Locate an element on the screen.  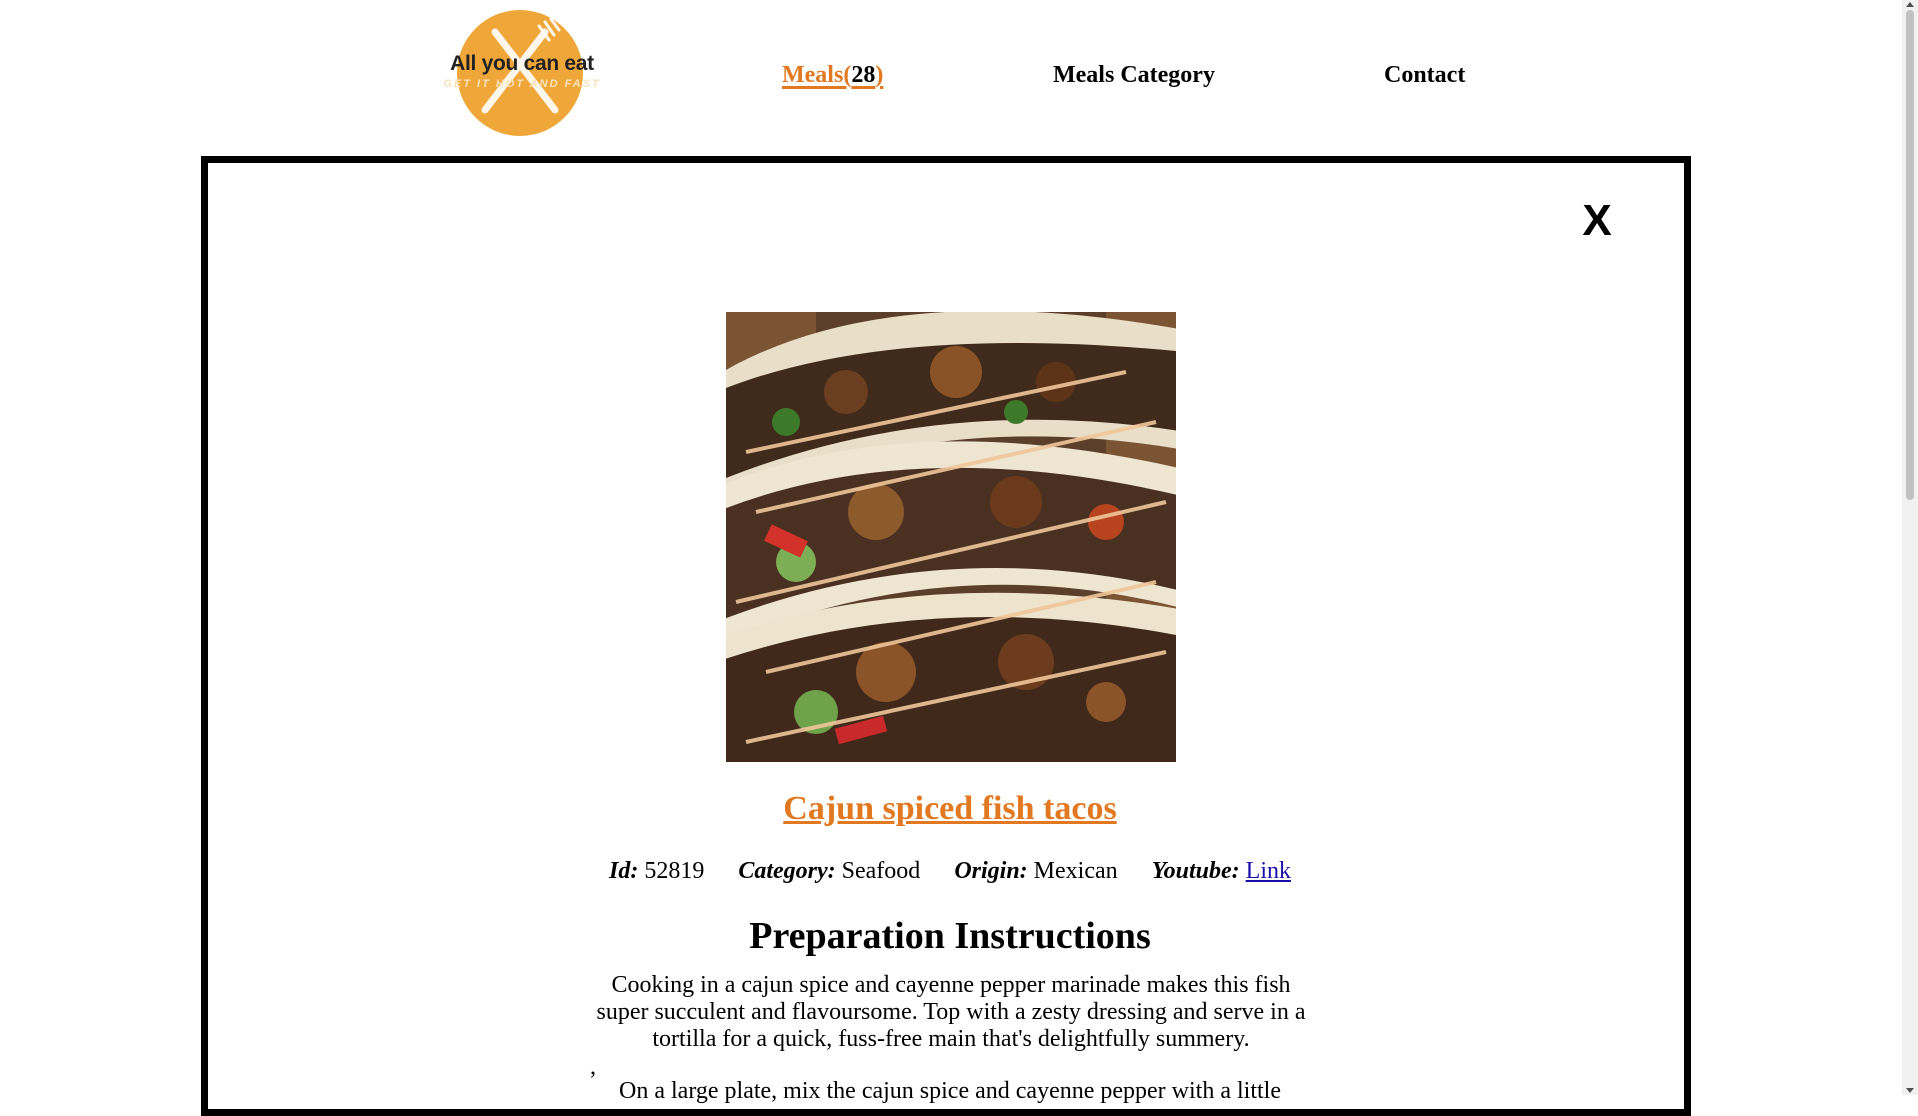
nav-meals-count: 28 is located at coordinates (863, 75).